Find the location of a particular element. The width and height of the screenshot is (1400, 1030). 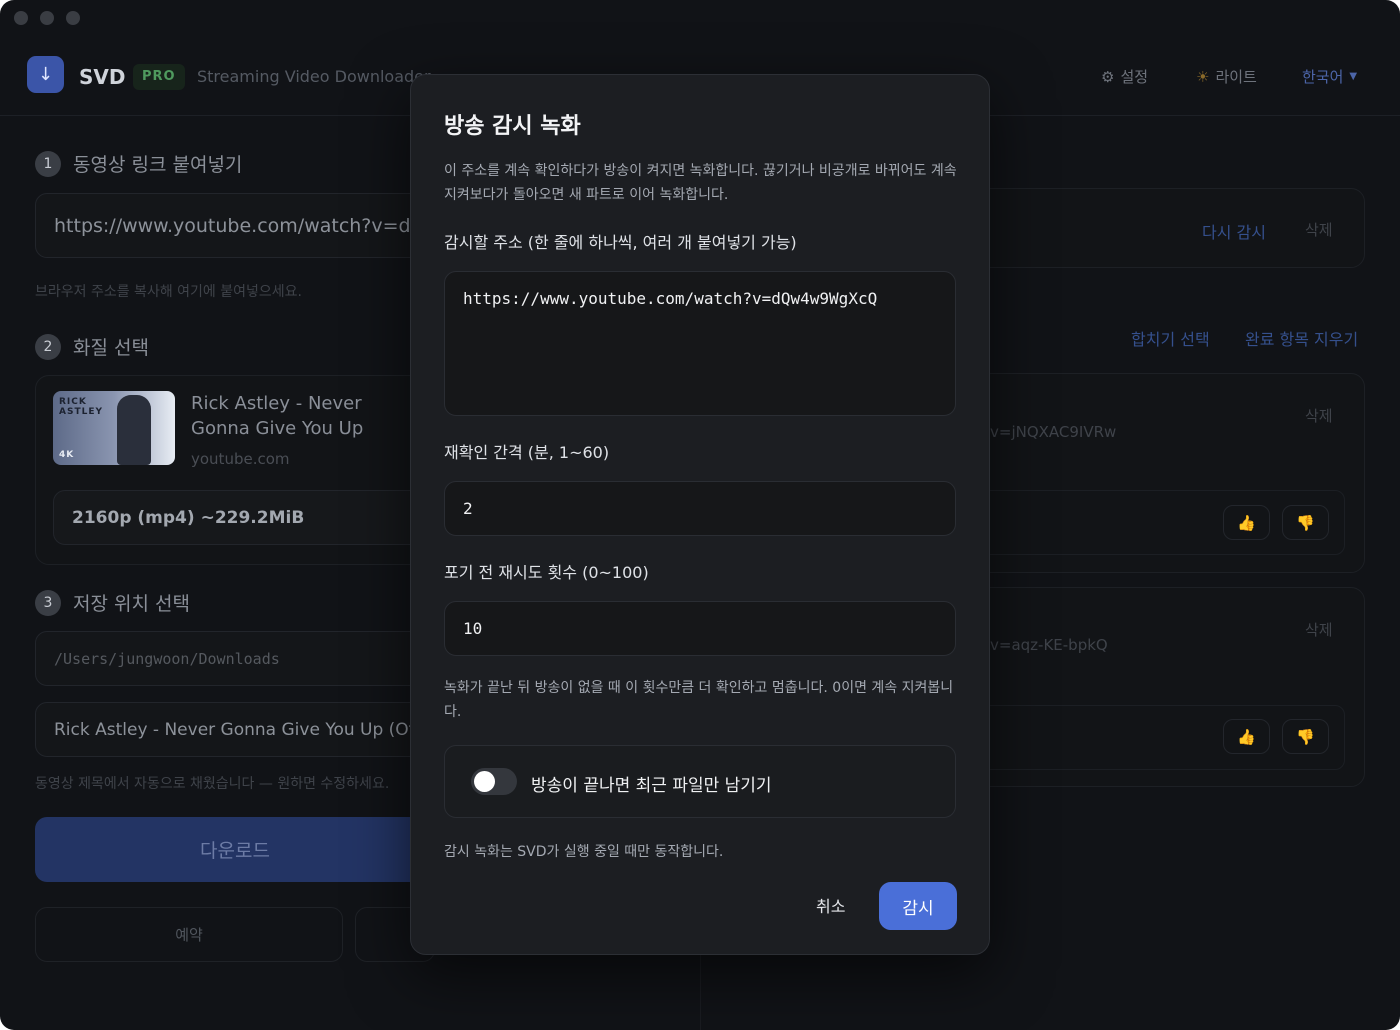

zoom-window-button is located at coordinates (73, 18).